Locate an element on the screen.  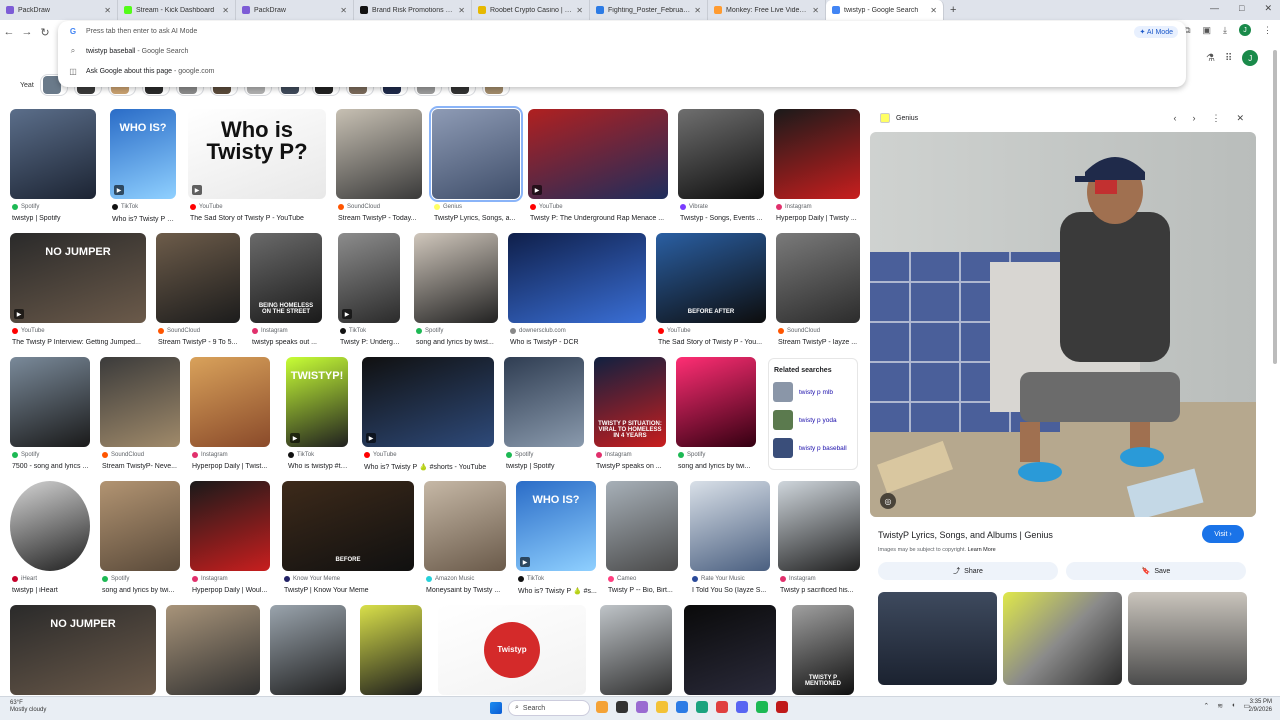
omnibox-suggestion: ⌕ twistyp baseball - Google Search is located at coordinates (622, 51).